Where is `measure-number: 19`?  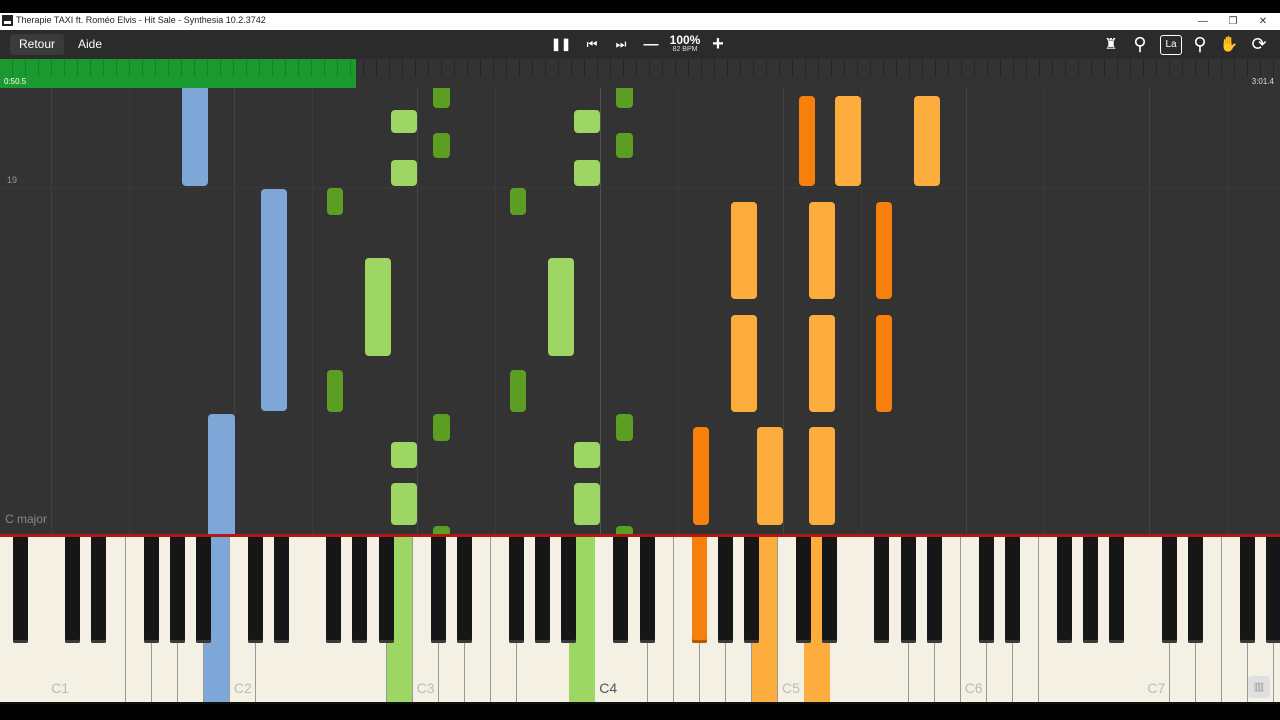 measure-number: 19 is located at coordinates (12, 180).